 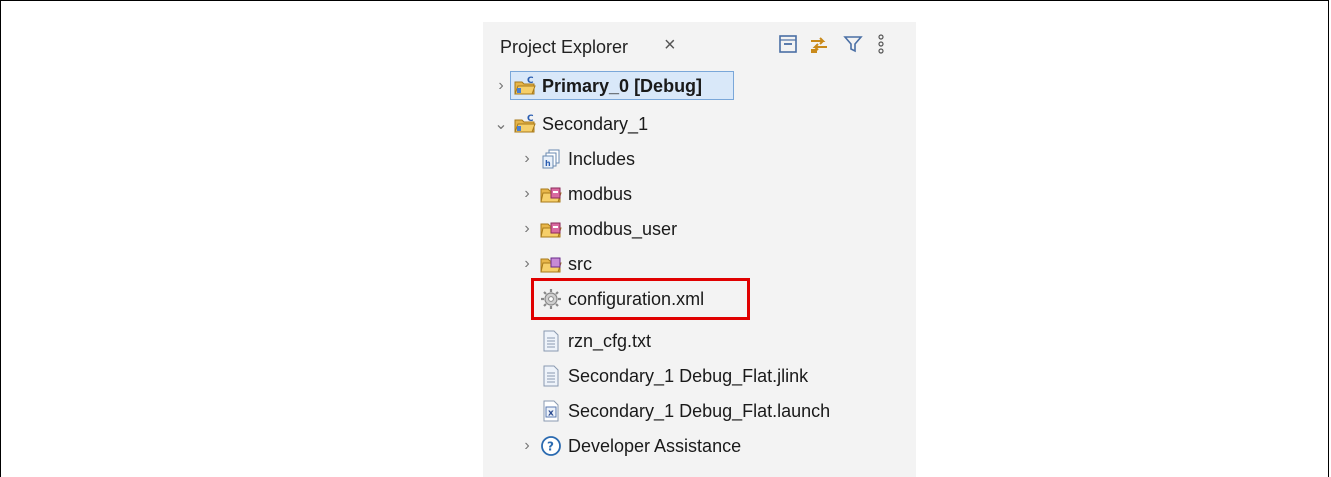 What do you see at coordinates (622, 85) in the screenshot?
I see `tree-item-label: Primary_0 [Debug]` at bounding box center [622, 85].